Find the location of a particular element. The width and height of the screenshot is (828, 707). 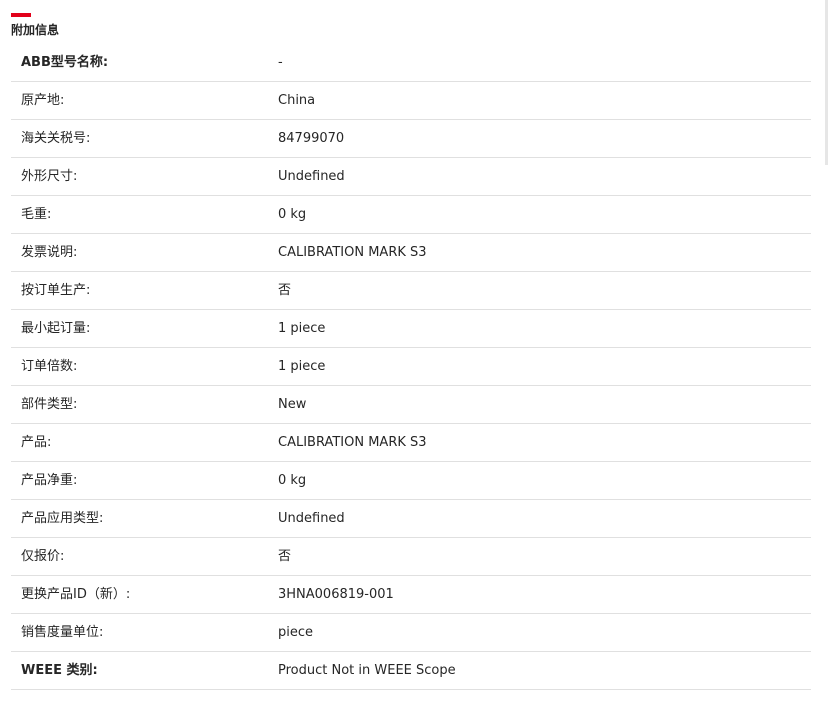

spec-value: Product Not in WEEE Scope is located at coordinates (367, 670).